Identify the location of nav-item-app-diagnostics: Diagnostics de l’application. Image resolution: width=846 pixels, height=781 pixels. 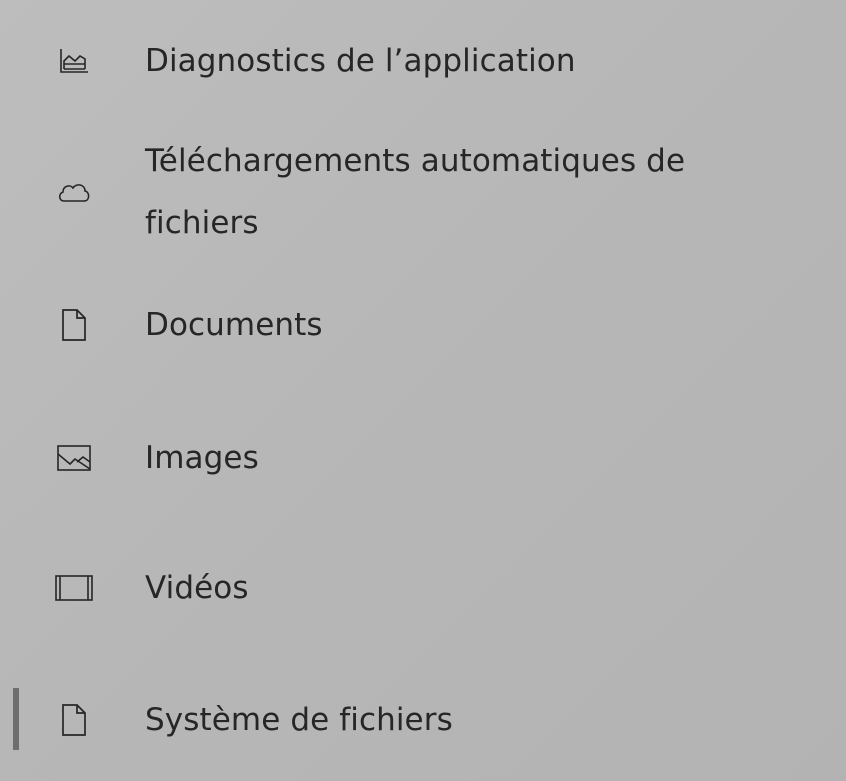
(423, 61).